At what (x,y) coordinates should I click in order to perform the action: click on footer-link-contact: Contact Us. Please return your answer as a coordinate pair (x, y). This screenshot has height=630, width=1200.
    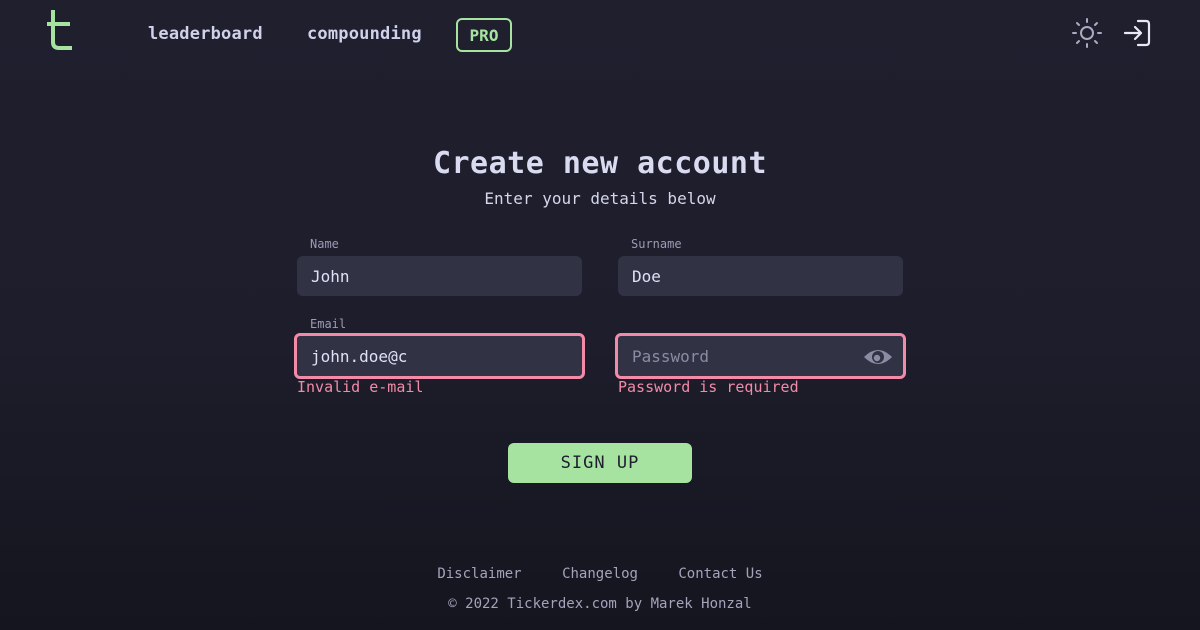
    Looking at the image, I should click on (720, 574).